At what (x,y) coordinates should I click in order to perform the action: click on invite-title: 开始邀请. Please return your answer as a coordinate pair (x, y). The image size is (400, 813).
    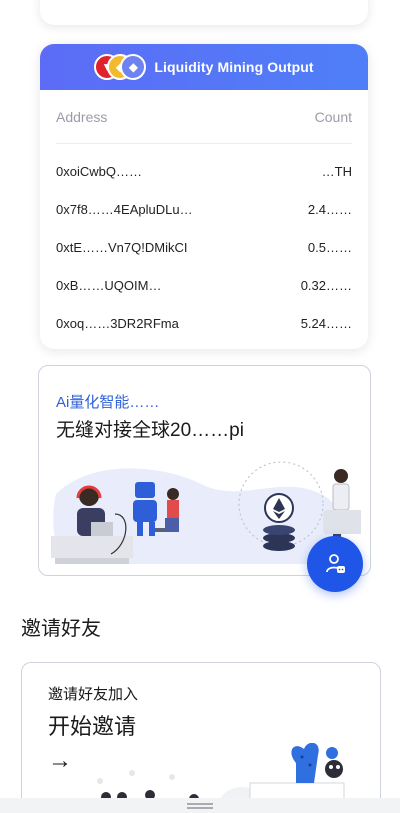
    Looking at the image, I should click on (92, 726).